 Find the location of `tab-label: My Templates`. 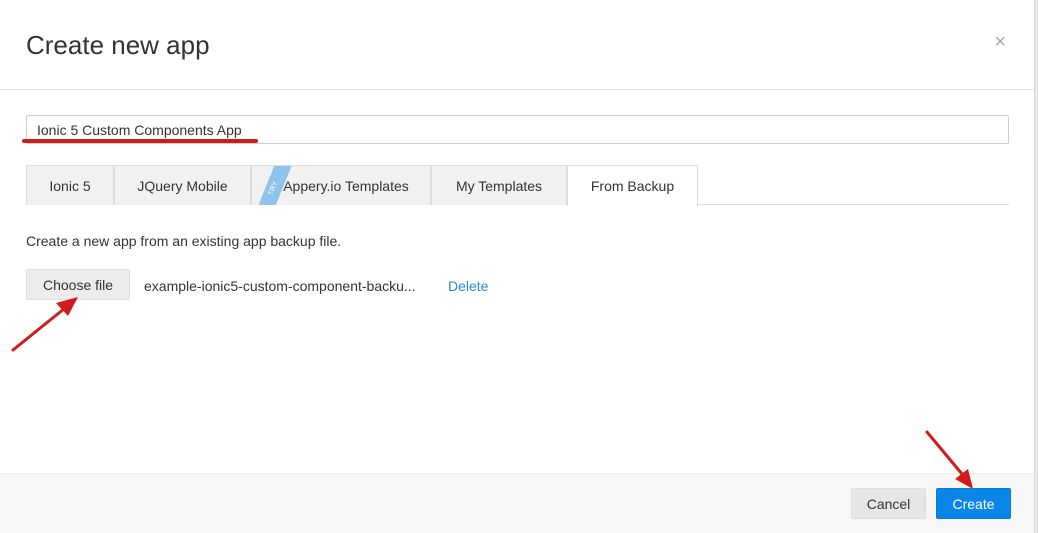

tab-label: My Templates is located at coordinates (499, 185).